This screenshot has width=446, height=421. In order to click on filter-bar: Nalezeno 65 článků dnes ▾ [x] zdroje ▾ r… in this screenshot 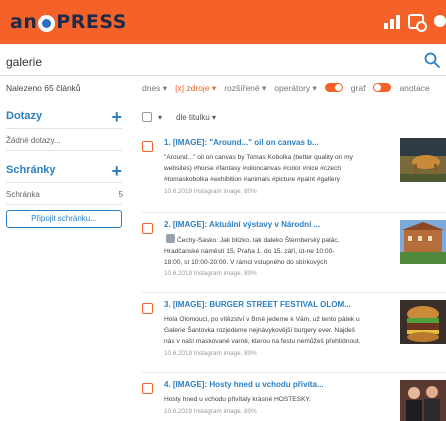, I will do `click(223, 88)`.